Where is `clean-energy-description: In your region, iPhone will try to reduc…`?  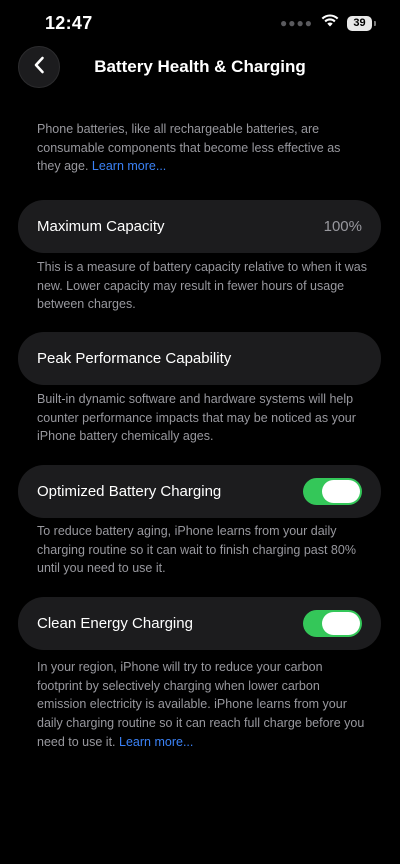 clean-energy-description: In your region, iPhone will try to reduc… is located at coordinates (202, 705).